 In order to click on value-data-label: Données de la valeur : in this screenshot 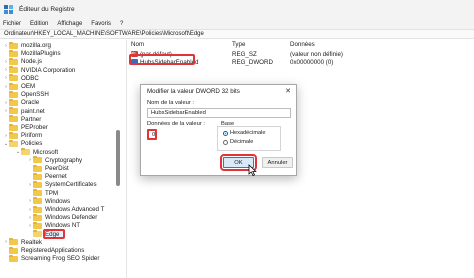, I will do `click(176, 124)`.